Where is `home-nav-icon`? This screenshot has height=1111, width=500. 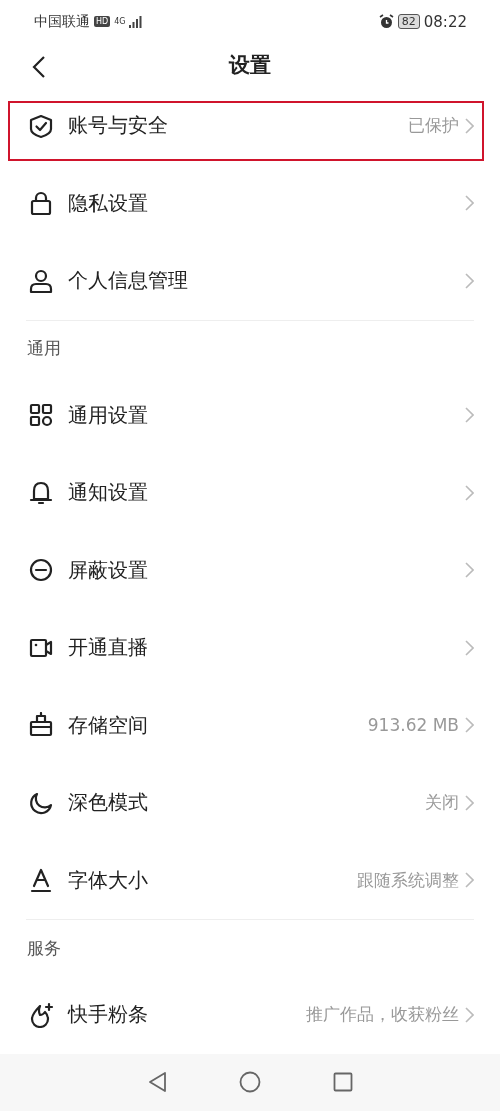
home-nav-icon is located at coordinates (250, 1082).